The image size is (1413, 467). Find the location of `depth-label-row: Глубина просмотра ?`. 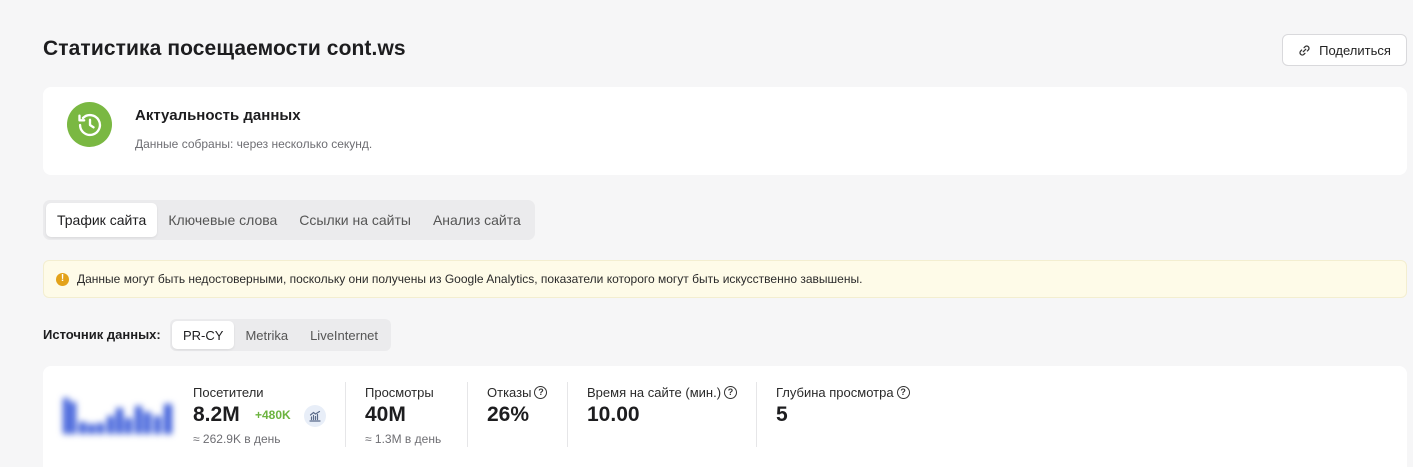

depth-label-row: Глубина просмотра ? is located at coordinates (843, 392).